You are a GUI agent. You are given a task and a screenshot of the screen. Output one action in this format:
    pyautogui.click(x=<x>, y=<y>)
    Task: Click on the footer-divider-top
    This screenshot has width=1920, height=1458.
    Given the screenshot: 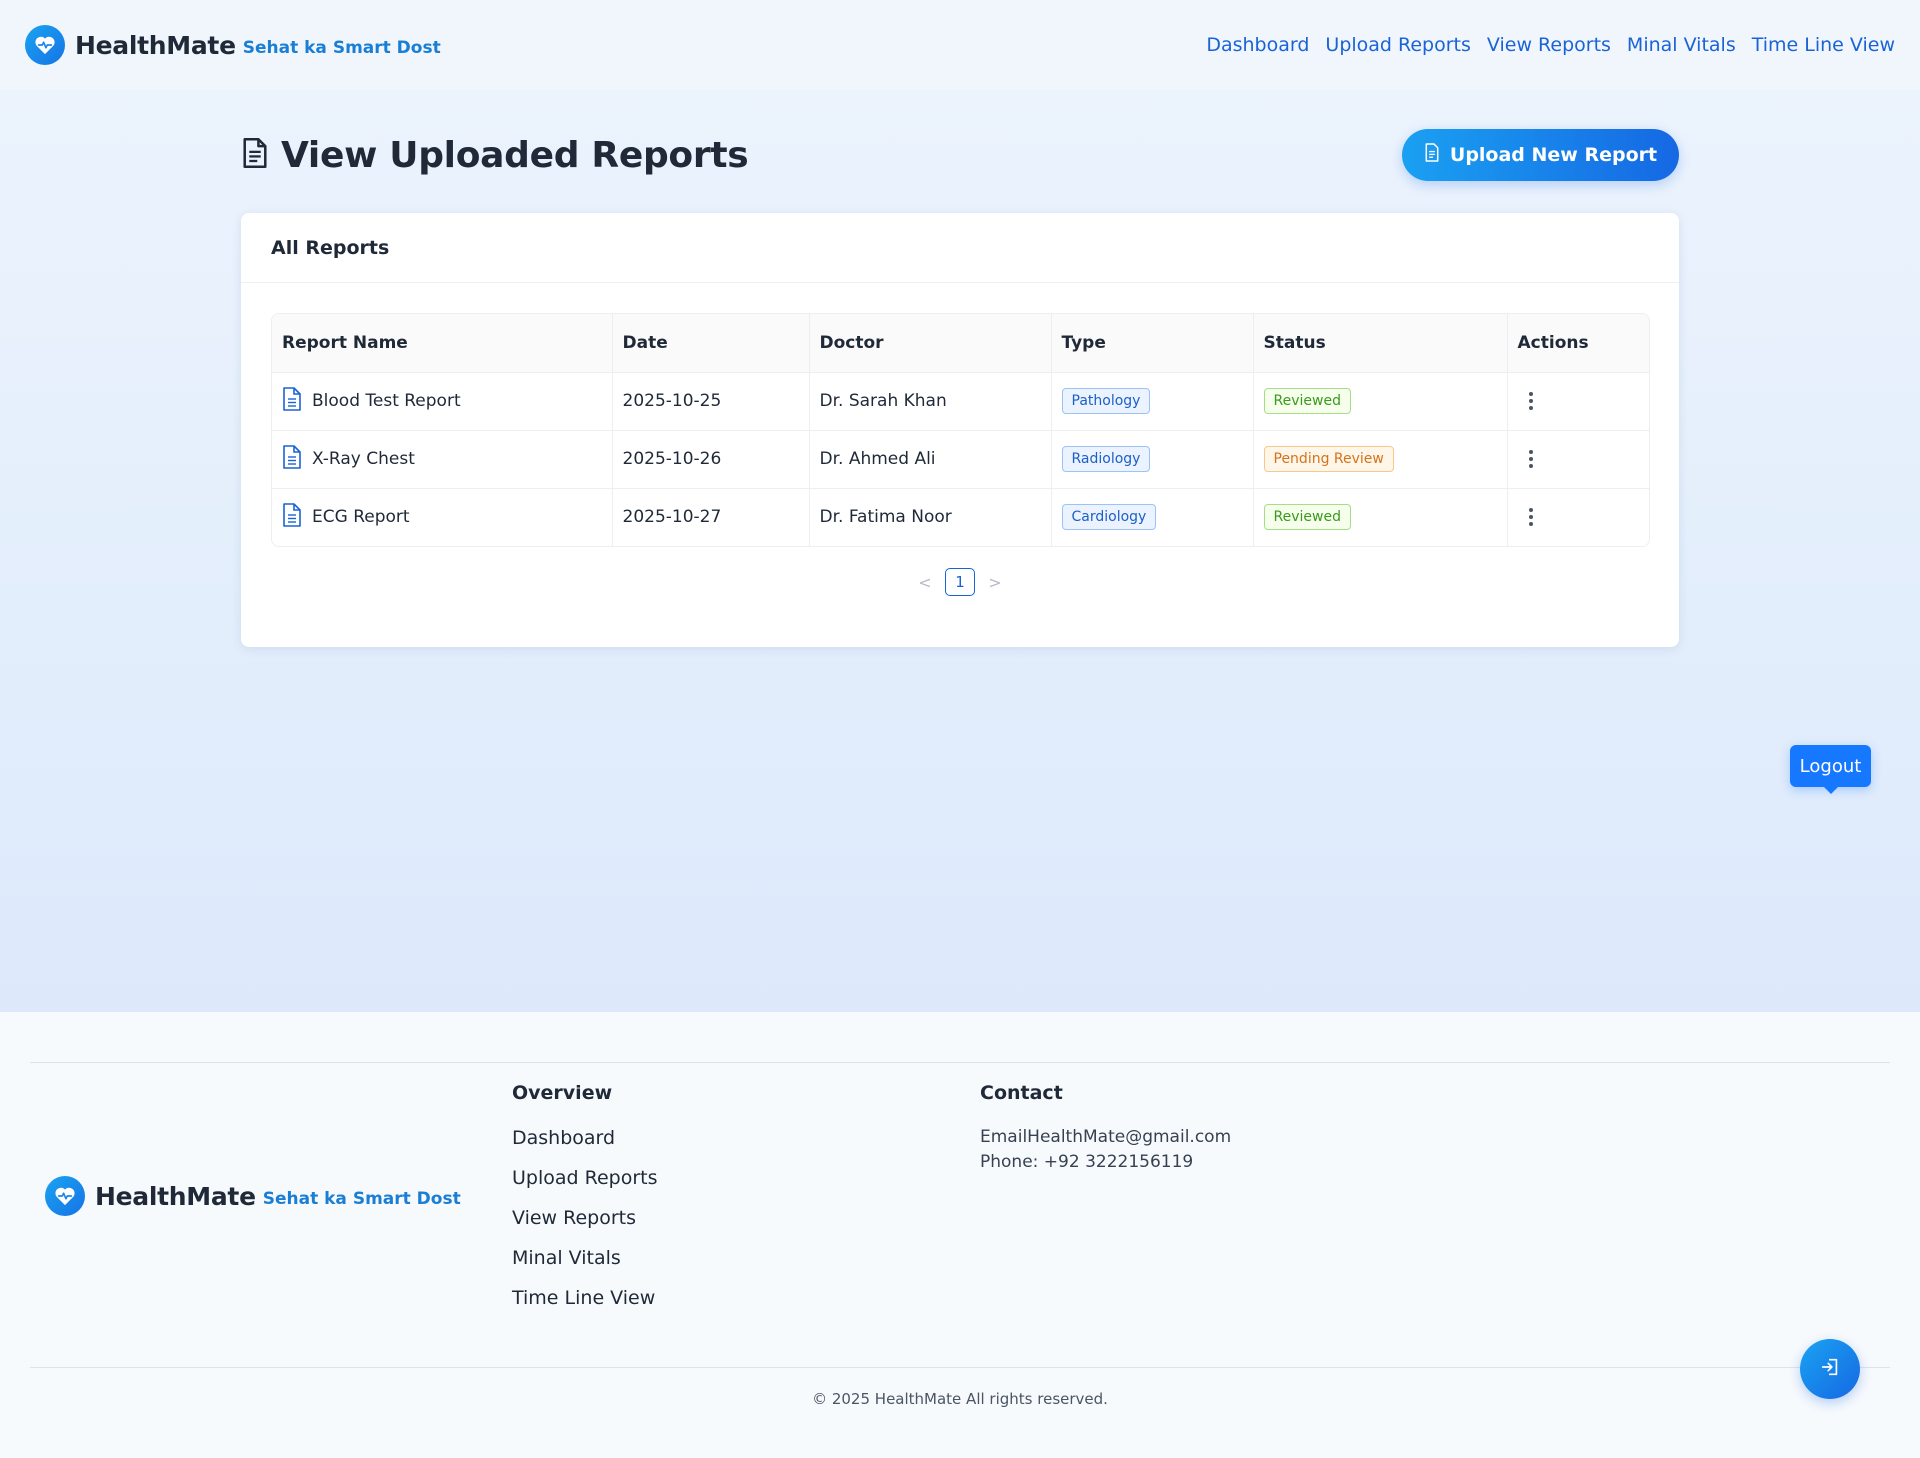 What is the action you would take?
    pyautogui.click(x=960, y=1062)
    